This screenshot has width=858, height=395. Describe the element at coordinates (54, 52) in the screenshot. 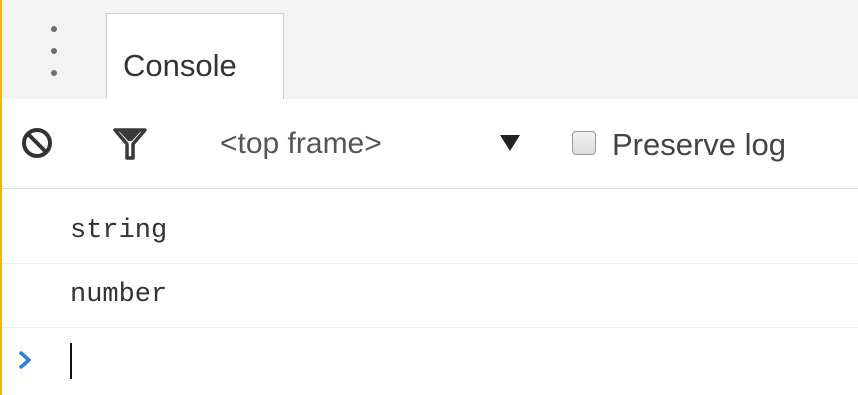

I see `more-vertical-icon` at that location.